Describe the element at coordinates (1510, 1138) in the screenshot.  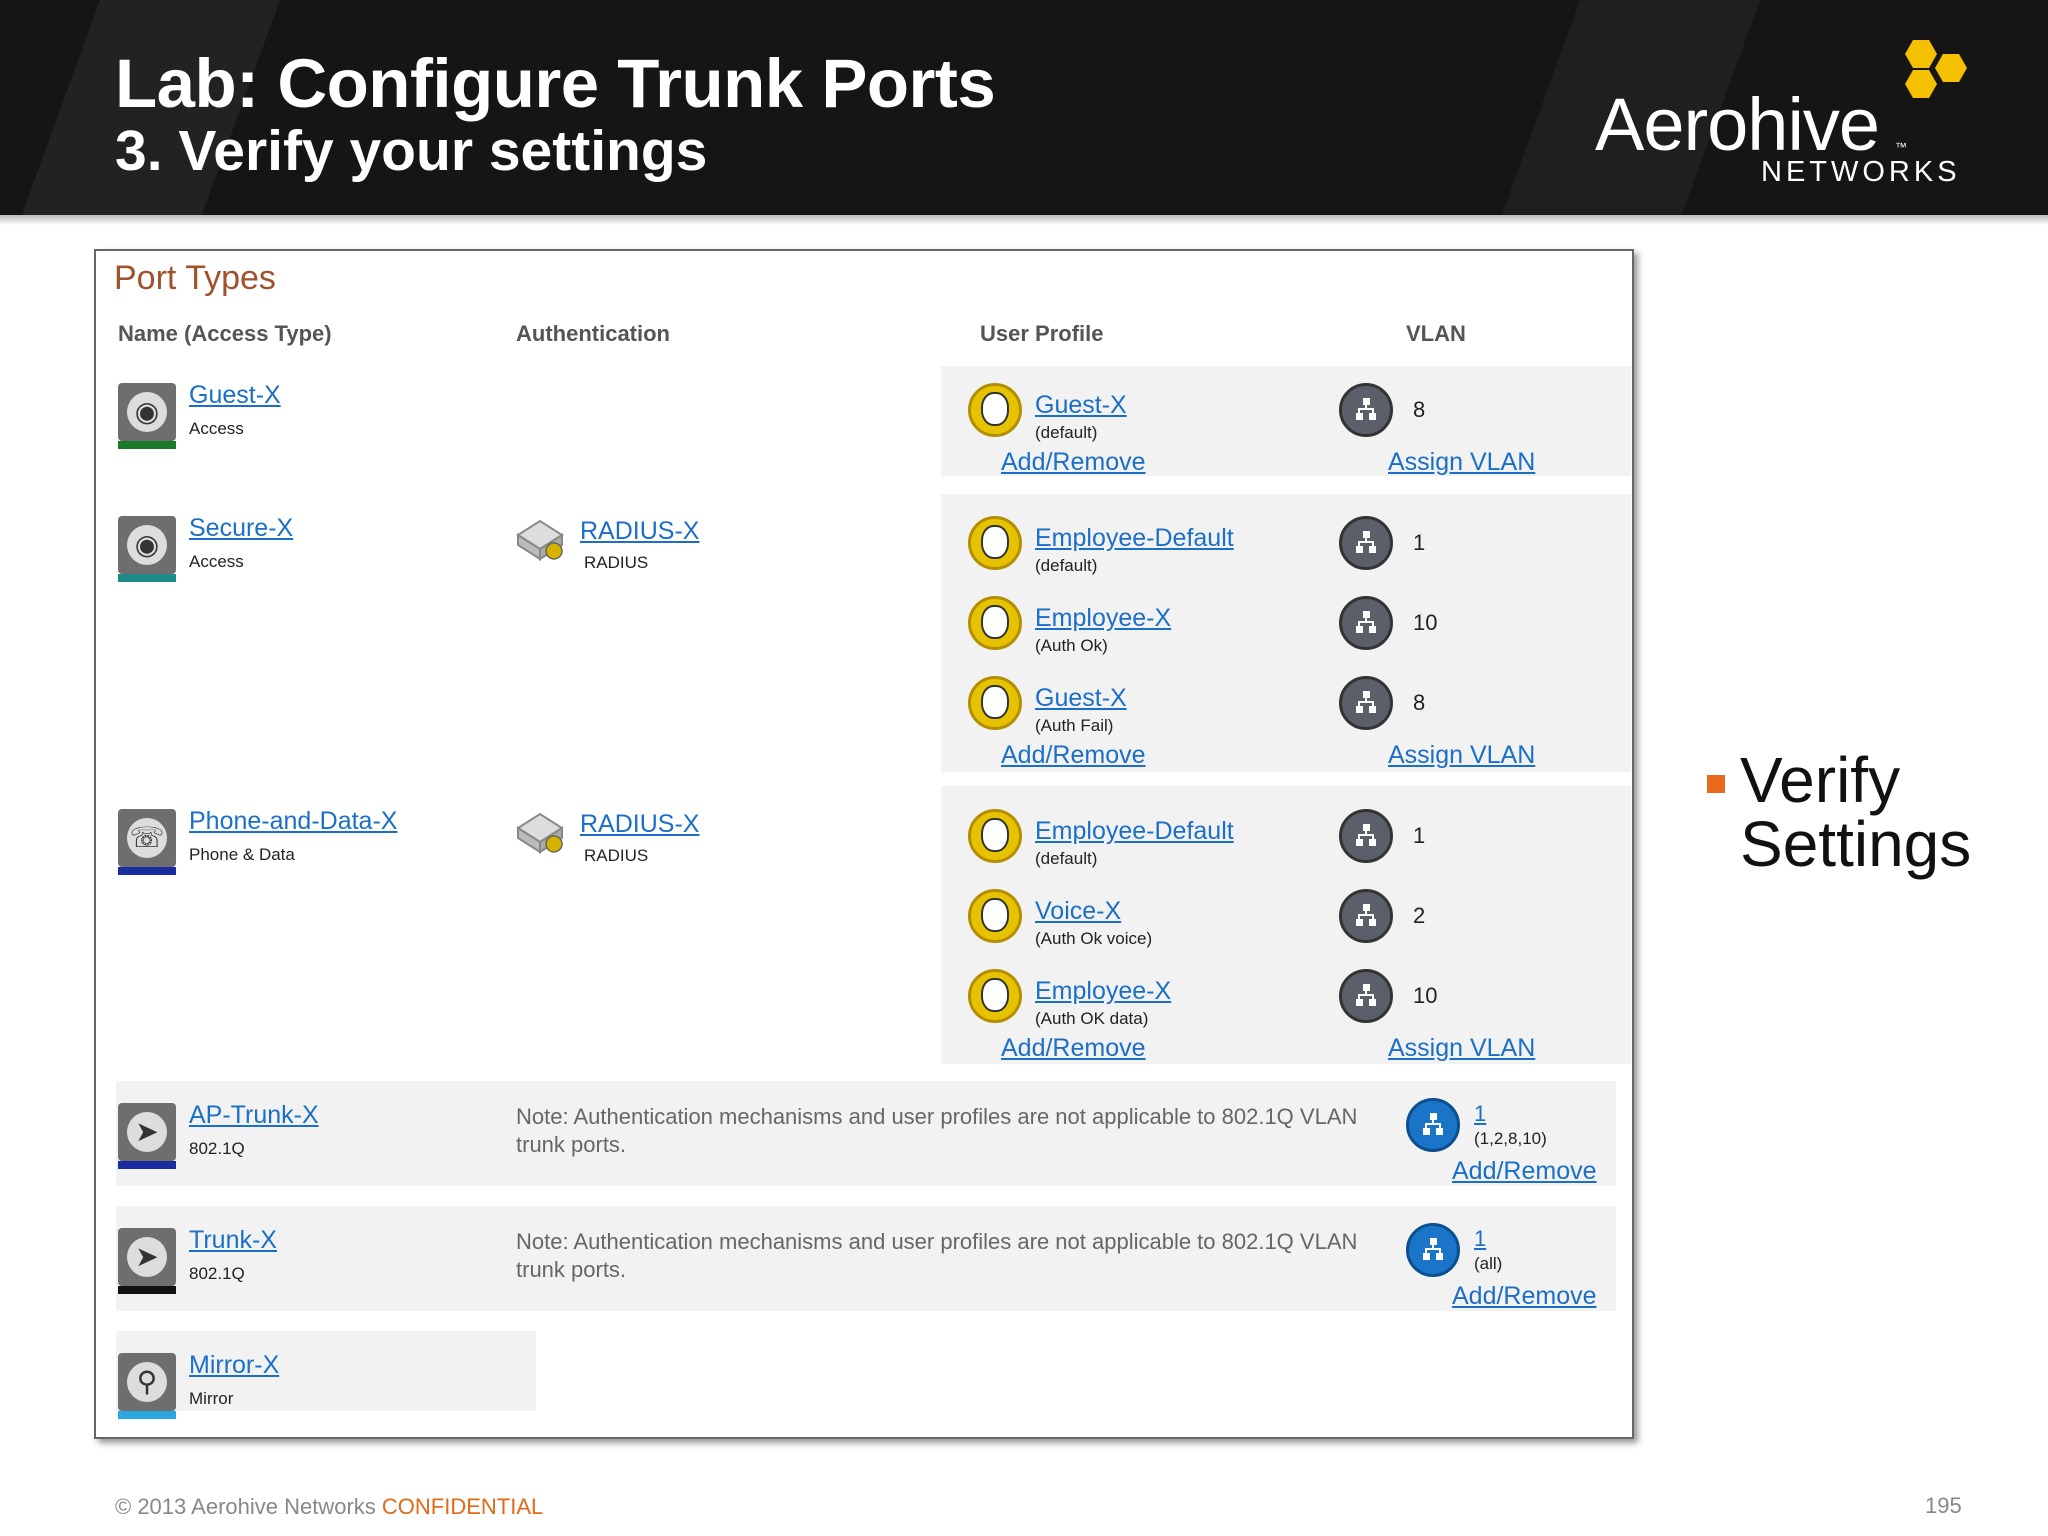
I see `allowed-vlans: (1,2,8,10)` at that location.